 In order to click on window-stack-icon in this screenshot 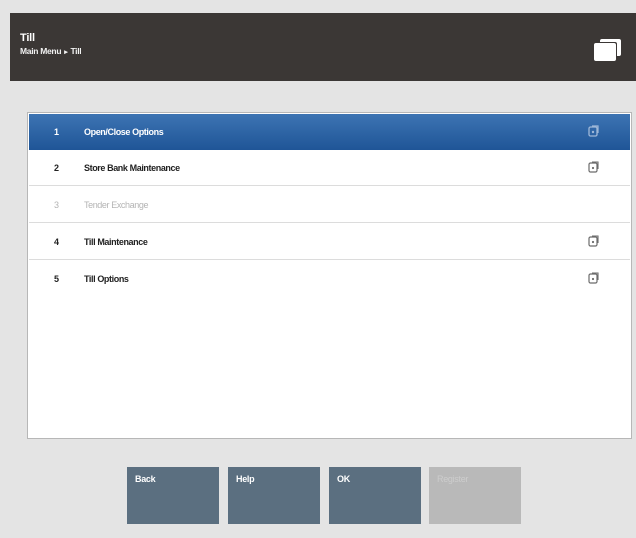, I will do `click(607, 49)`.